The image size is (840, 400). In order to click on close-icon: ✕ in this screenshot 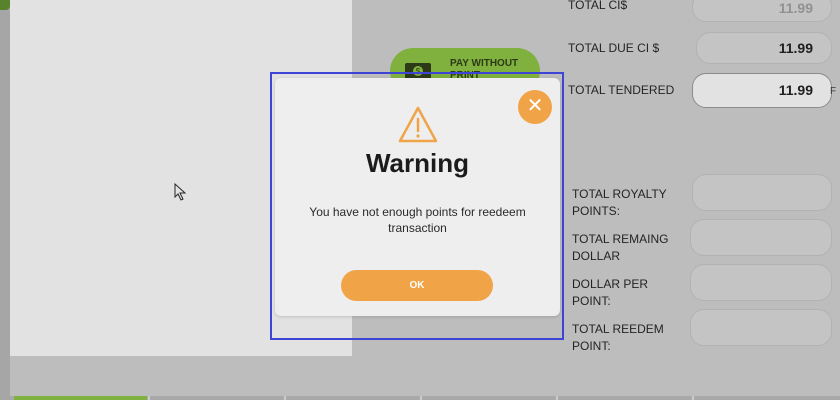, I will do `click(535, 106)`.